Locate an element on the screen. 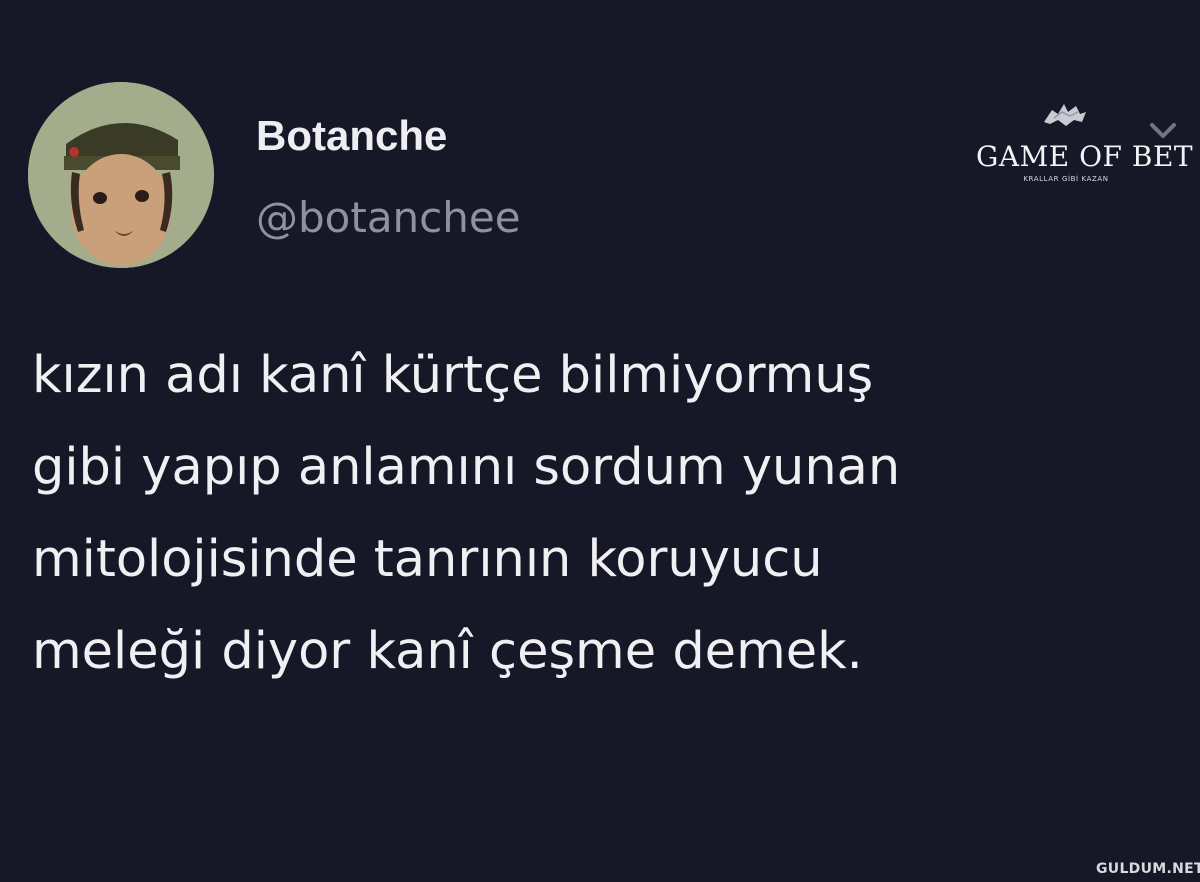  tweet-text-line: mitolojisinde tanrının koruyucu is located at coordinates (427, 559).